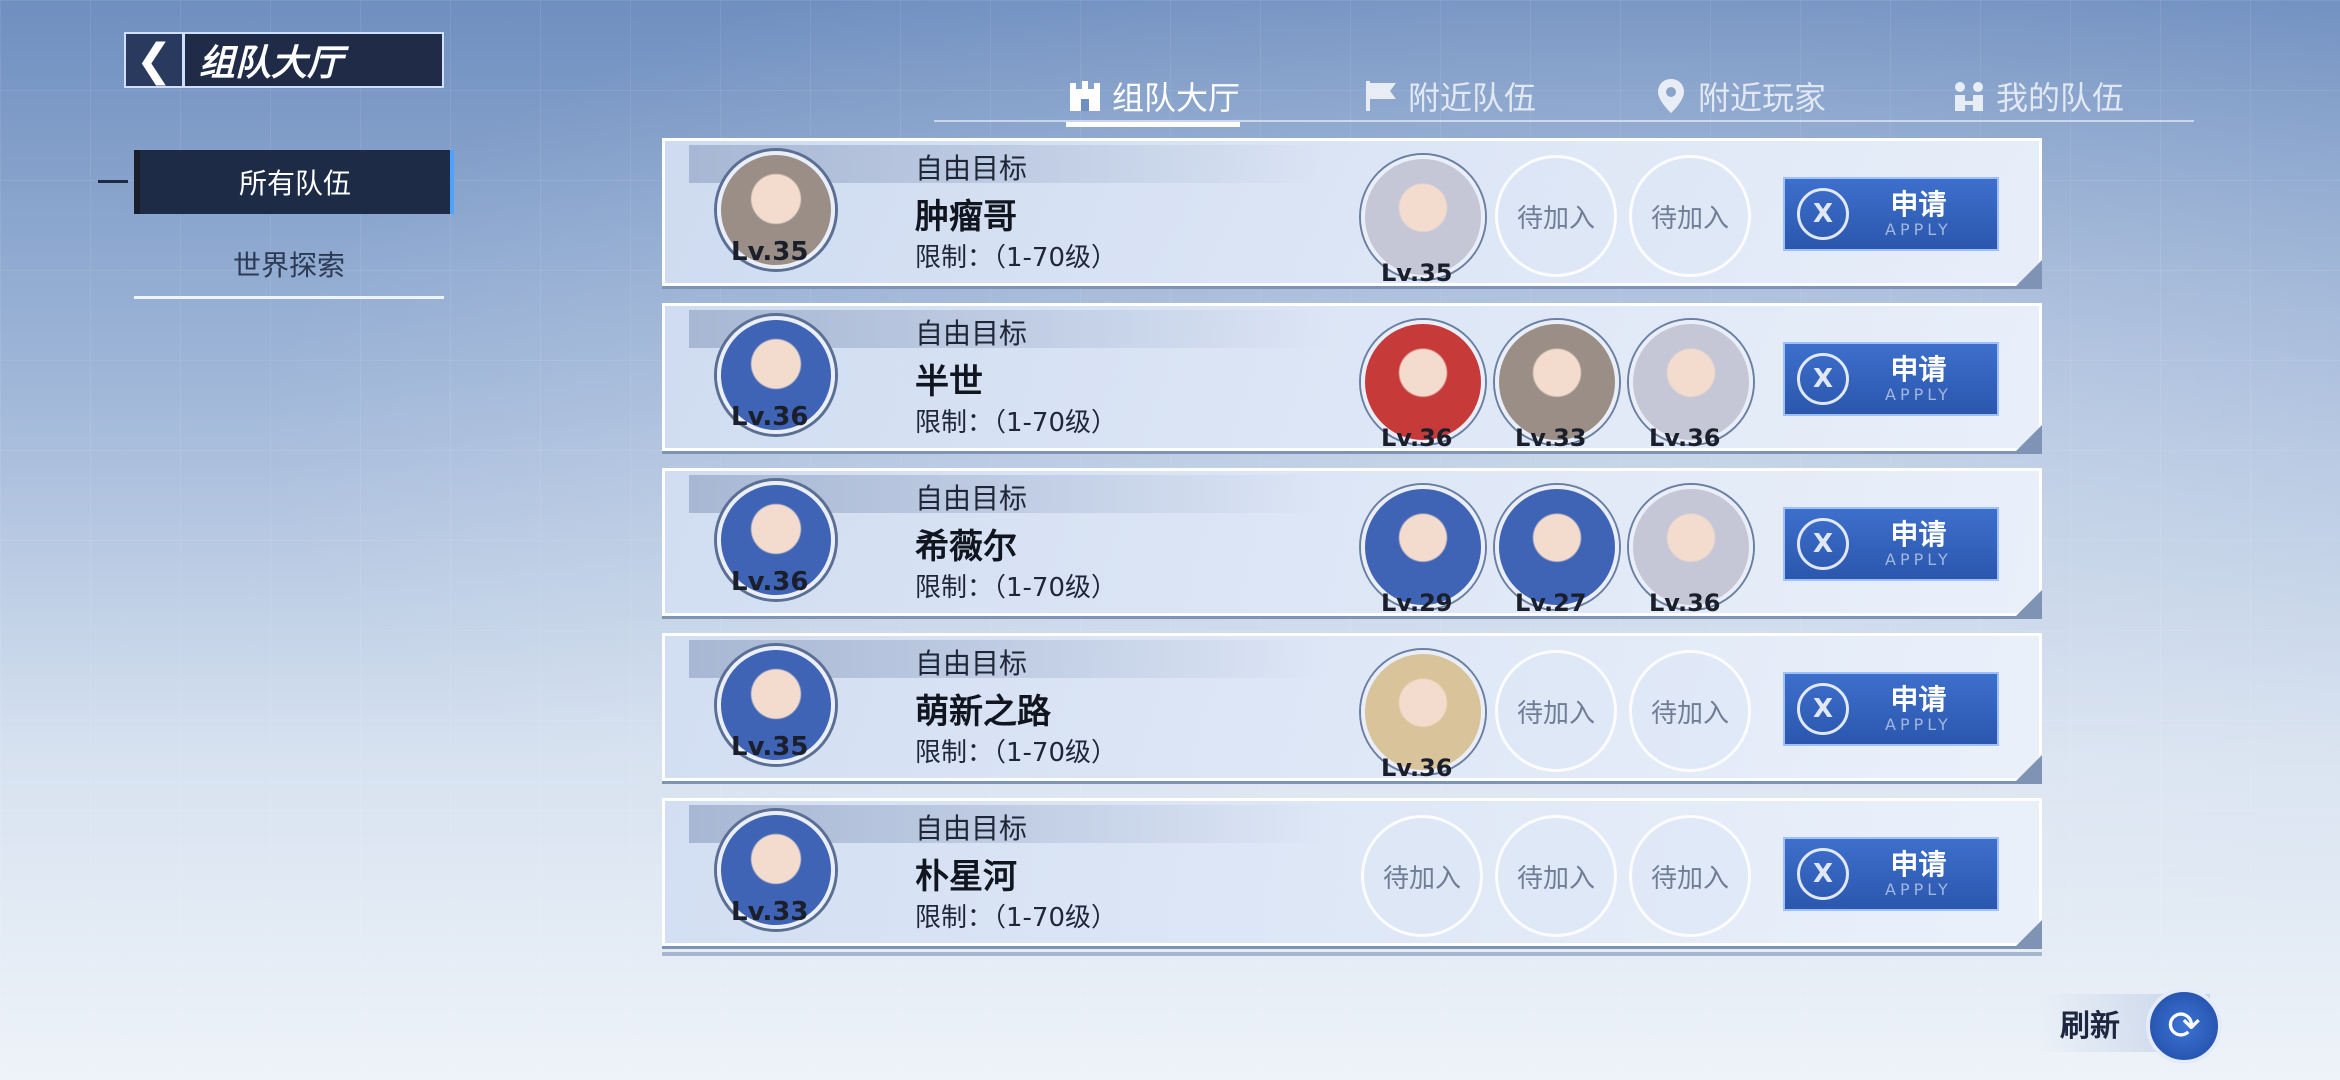  I want to click on member-level: Lv.27, so click(1551, 603).